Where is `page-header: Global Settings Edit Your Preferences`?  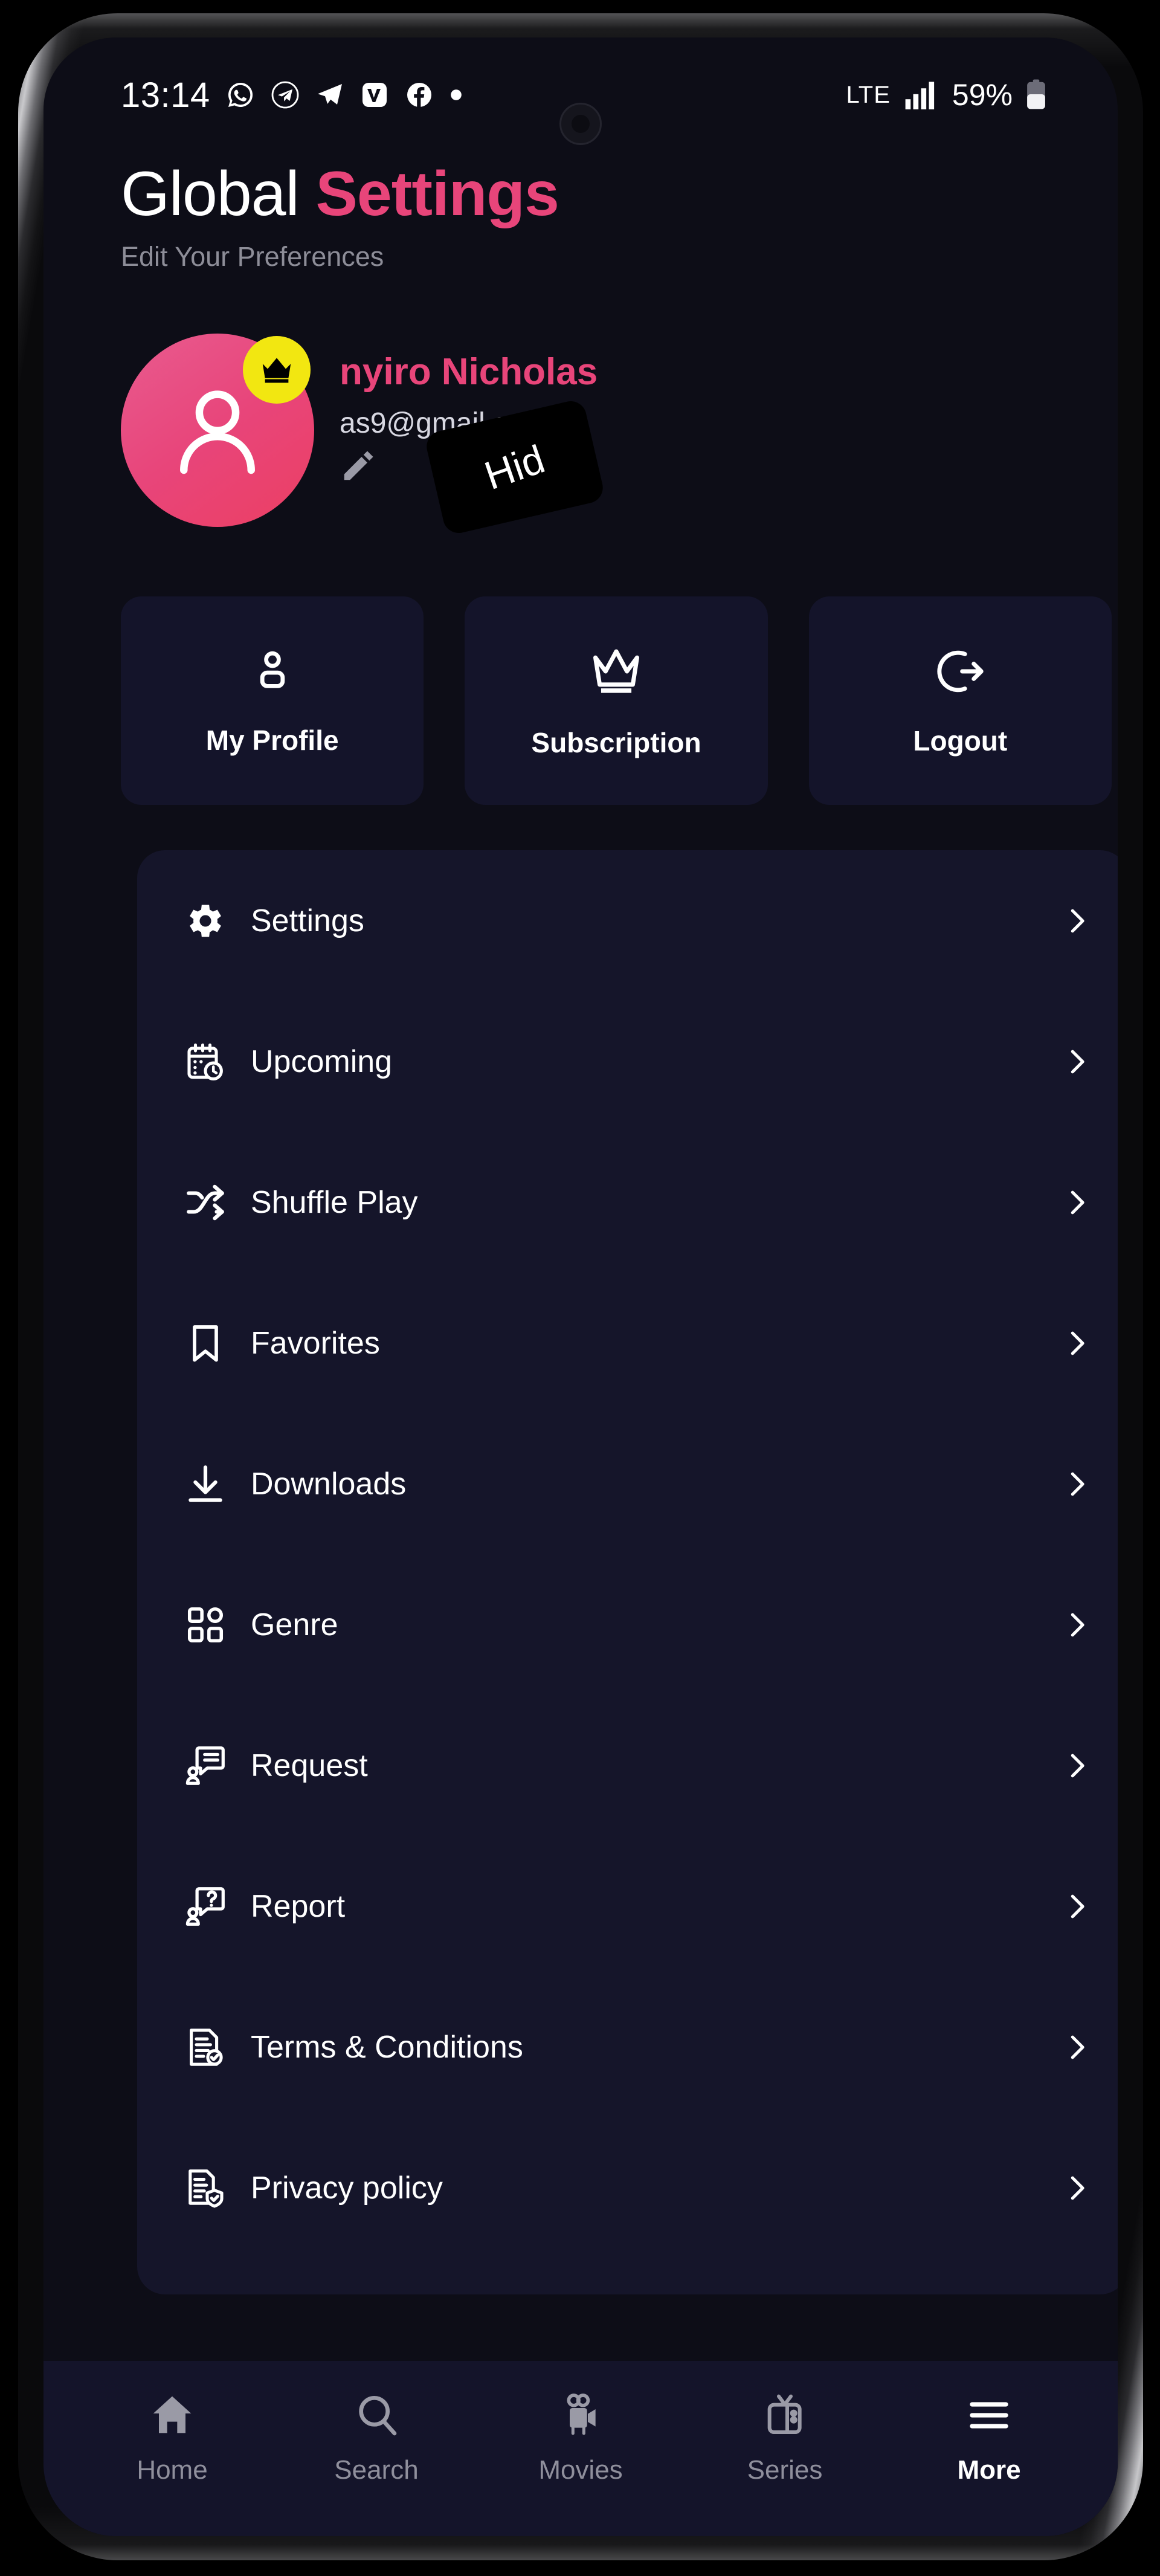
page-header: Global Settings Edit Your Preferences is located at coordinates (340, 216).